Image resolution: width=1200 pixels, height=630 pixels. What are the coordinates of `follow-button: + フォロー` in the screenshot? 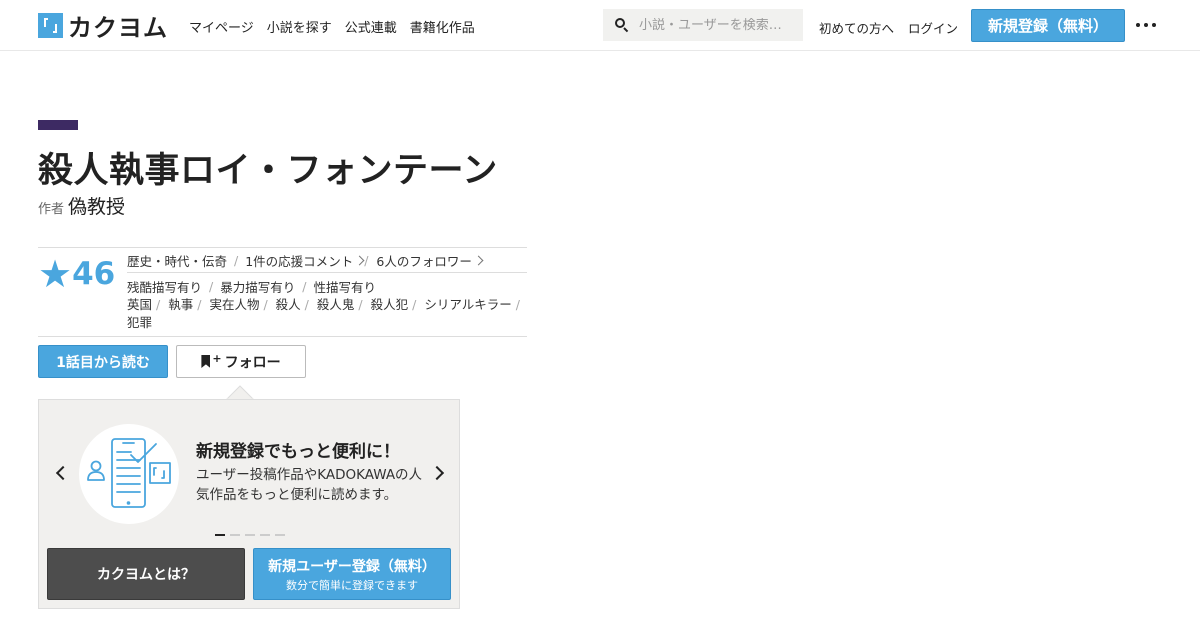 It's located at (241, 361).